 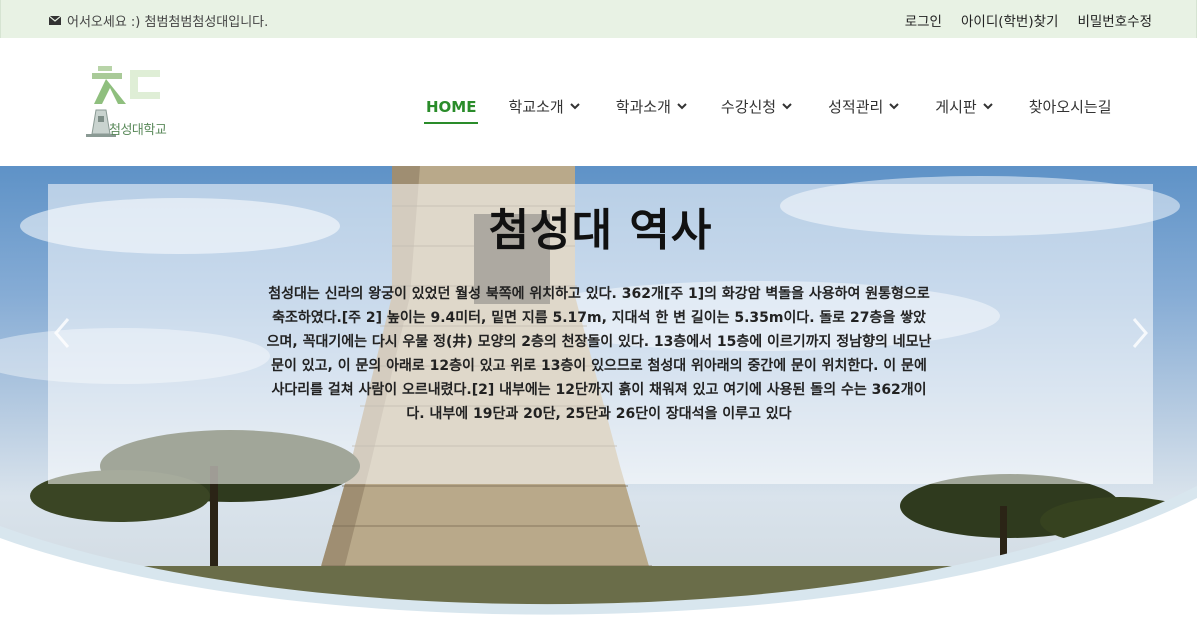 I want to click on welcome-text: 어서오세요 :) 첨범첨범첨성대입니다., so click(x=168, y=22).